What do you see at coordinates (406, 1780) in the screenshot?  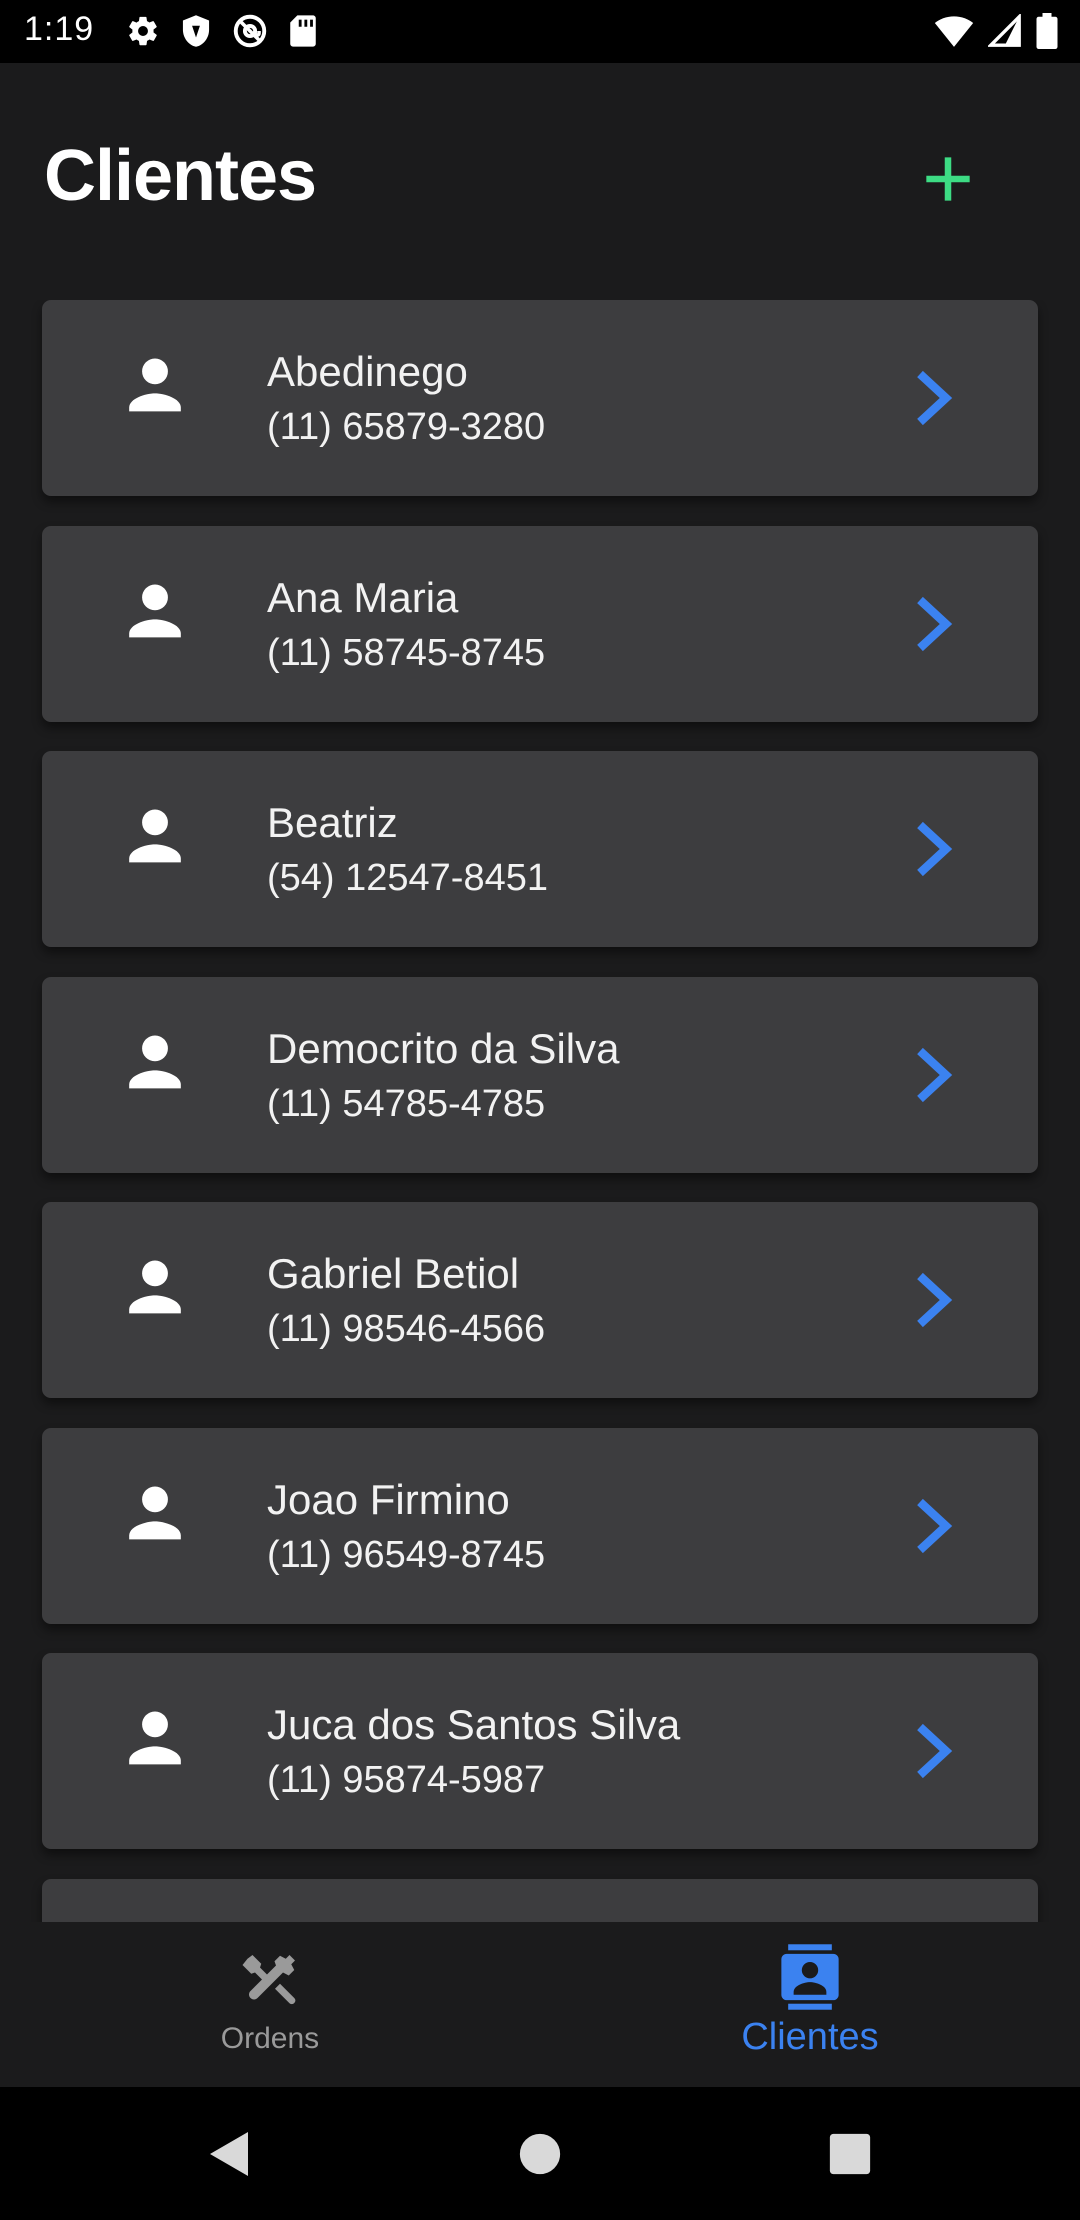 I see `client-phone: (11) 95874-5987` at bounding box center [406, 1780].